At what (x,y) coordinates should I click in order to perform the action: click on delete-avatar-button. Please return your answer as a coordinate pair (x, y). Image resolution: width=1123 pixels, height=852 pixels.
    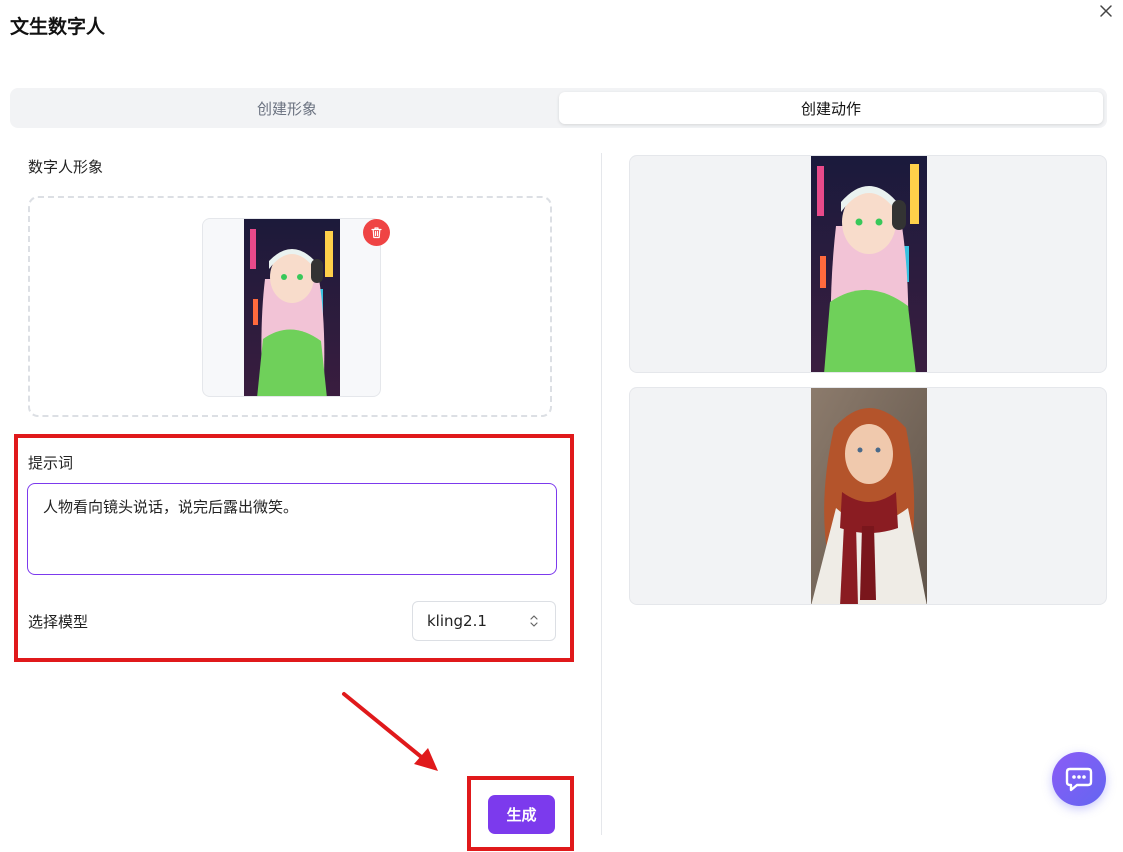
    Looking at the image, I should click on (376, 232).